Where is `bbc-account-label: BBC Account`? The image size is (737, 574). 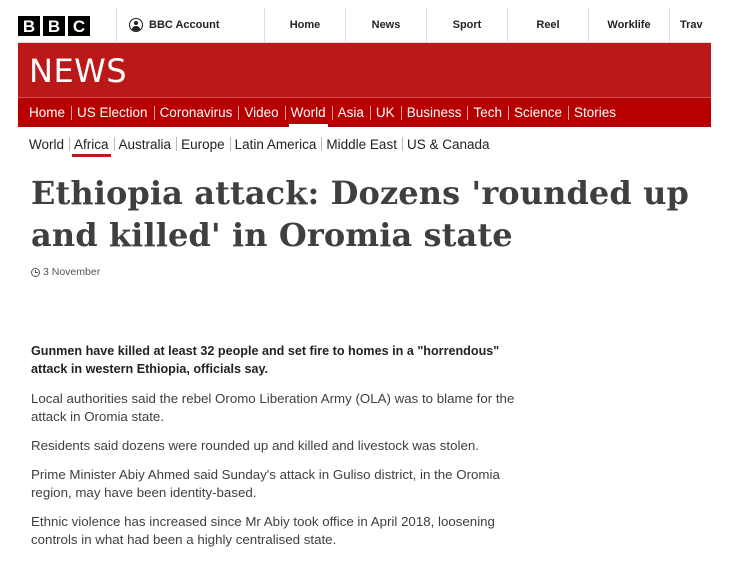 bbc-account-label: BBC Account is located at coordinates (184, 25).